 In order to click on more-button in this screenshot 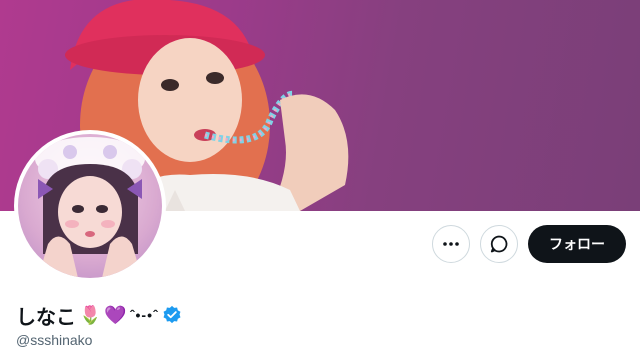, I will do `click(451, 244)`.